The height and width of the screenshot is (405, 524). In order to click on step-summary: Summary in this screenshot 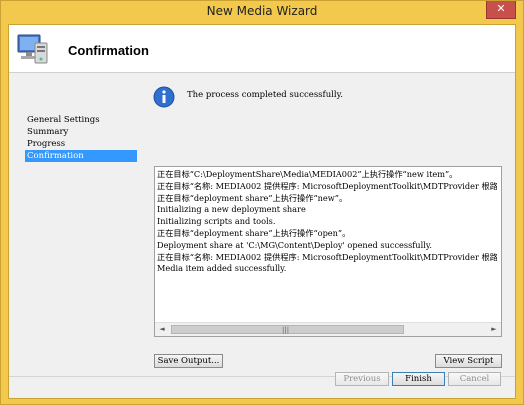, I will do `click(81, 132)`.